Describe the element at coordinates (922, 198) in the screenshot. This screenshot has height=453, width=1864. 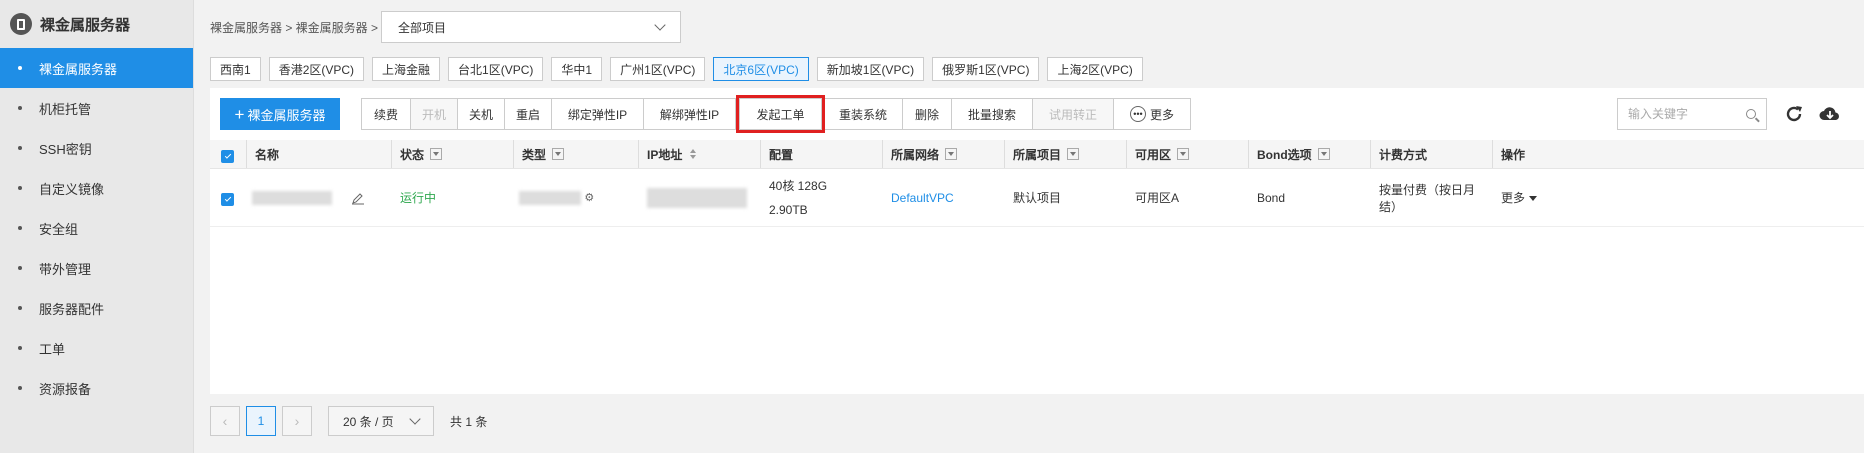
I see `network-link: DefaultVPC` at that location.